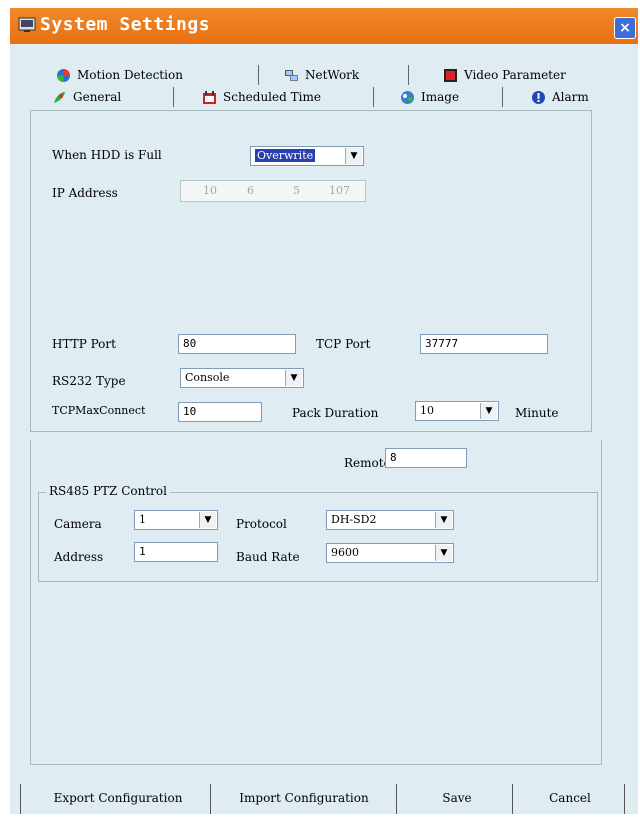 This screenshot has width=640, height=819. I want to click on tcp-port-label: TCP Port, so click(343, 344).